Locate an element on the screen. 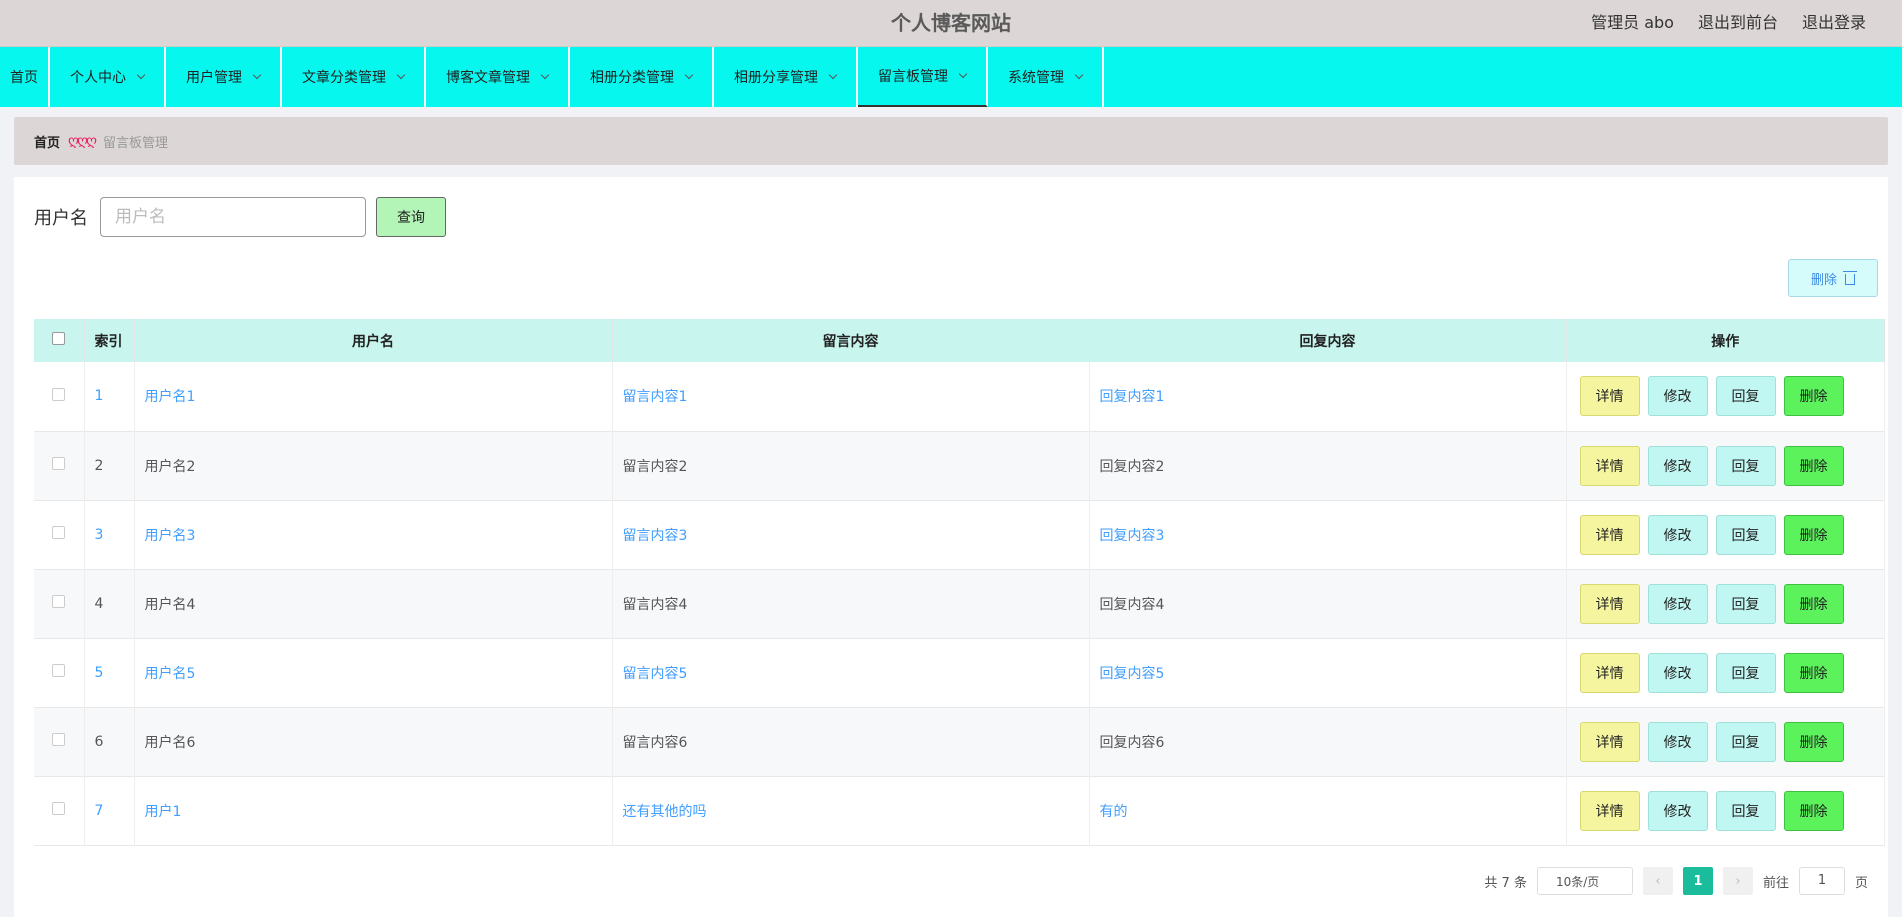  query-button: 查询 is located at coordinates (411, 217).